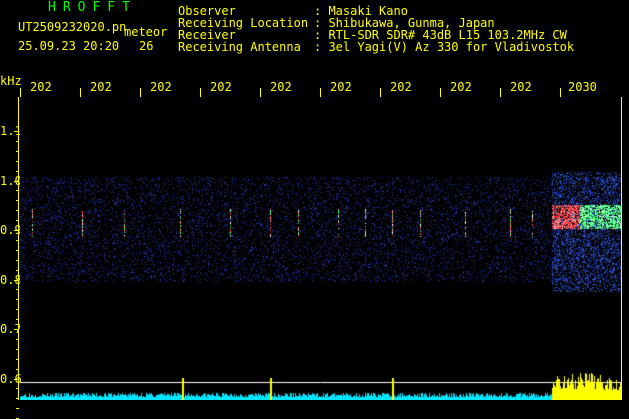  What do you see at coordinates (582, 87) in the screenshot?
I see `x-tick-label: 2030` at bounding box center [582, 87].